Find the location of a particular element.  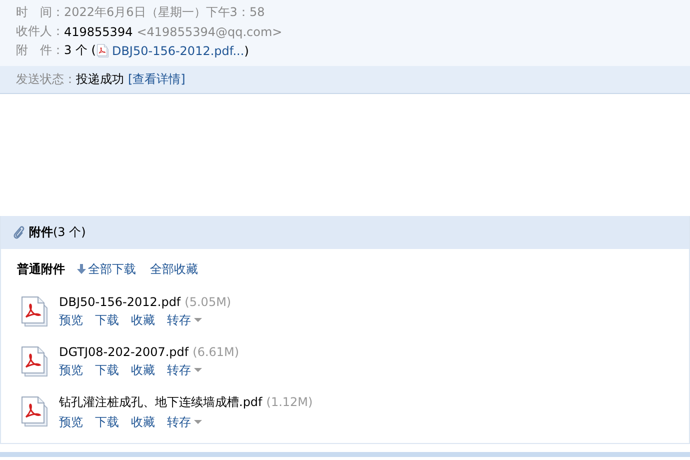

attachment-count: 3 个 ( is located at coordinates (80, 50).